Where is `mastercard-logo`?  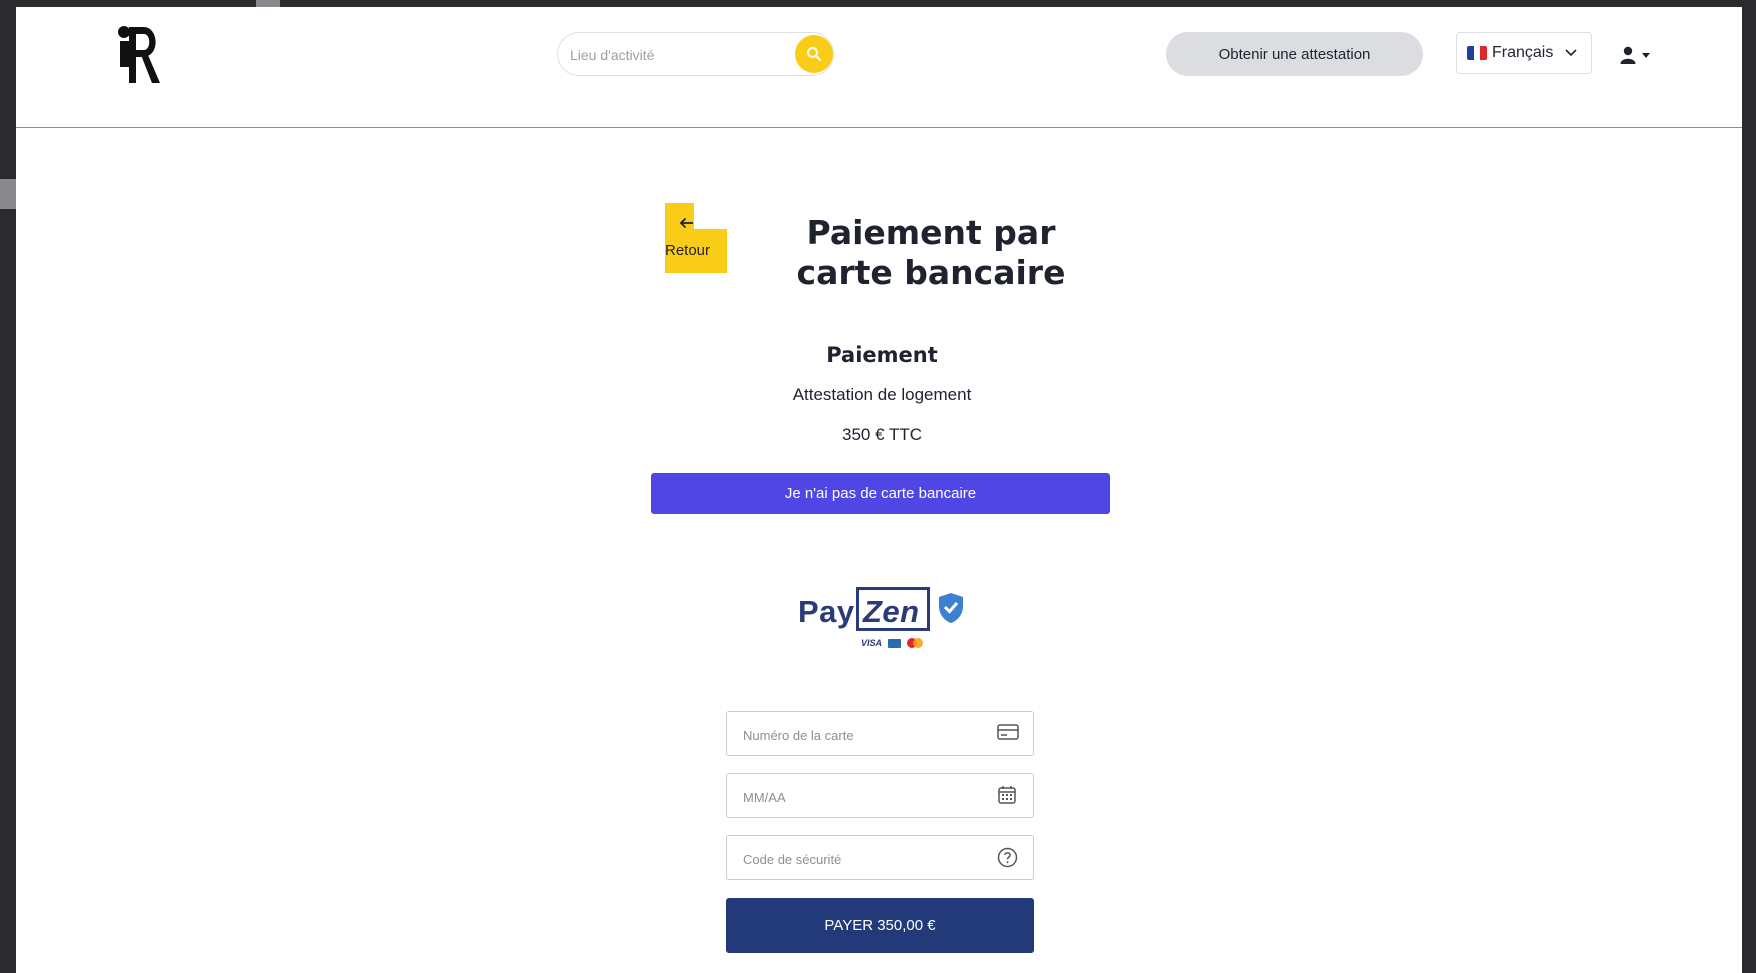
mastercard-logo is located at coordinates (915, 643).